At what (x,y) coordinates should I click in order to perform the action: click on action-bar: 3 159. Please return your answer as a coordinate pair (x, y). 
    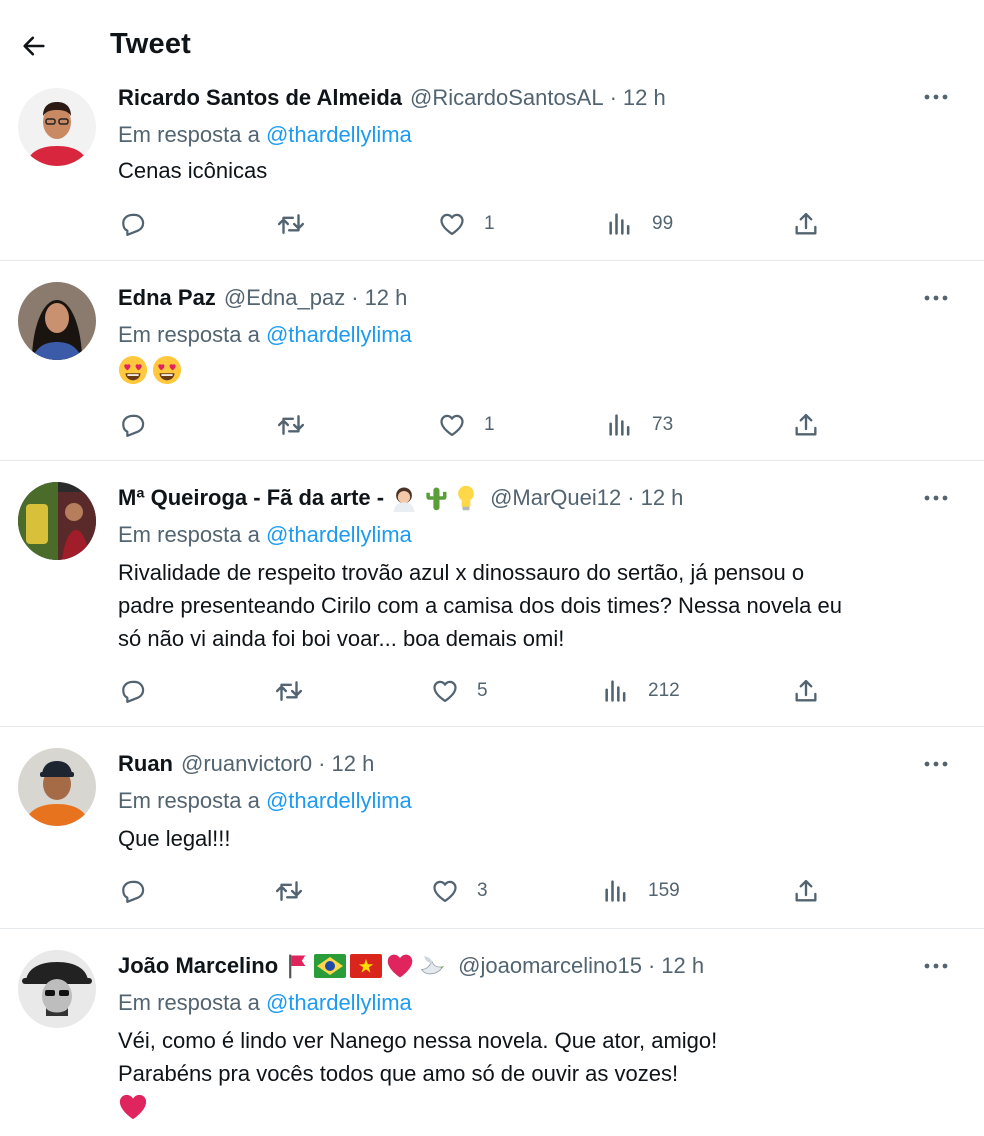
    Looking at the image, I should click on (492, 891).